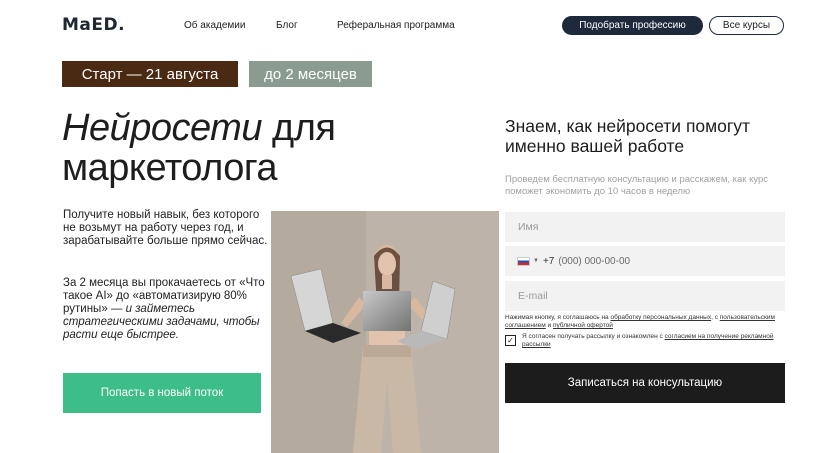  What do you see at coordinates (746, 25) in the screenshot?
I see `all-courses-button: Все курсы` at bounding box center [746, 25].